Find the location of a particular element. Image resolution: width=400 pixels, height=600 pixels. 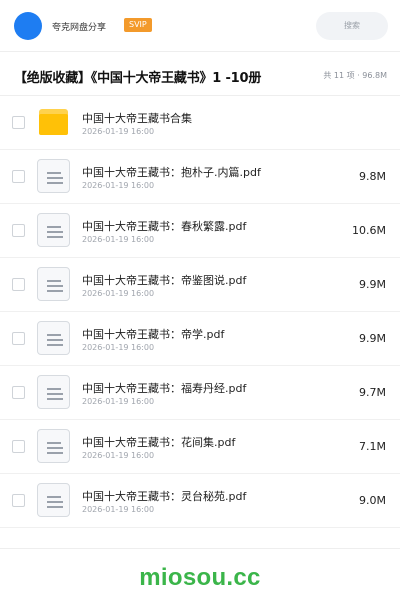

share-title-bar: 【绝版收藏】《中国十大帝王藏书》1 -10册 共 11 项 · 96.8M is located at coordinates (200, 74).